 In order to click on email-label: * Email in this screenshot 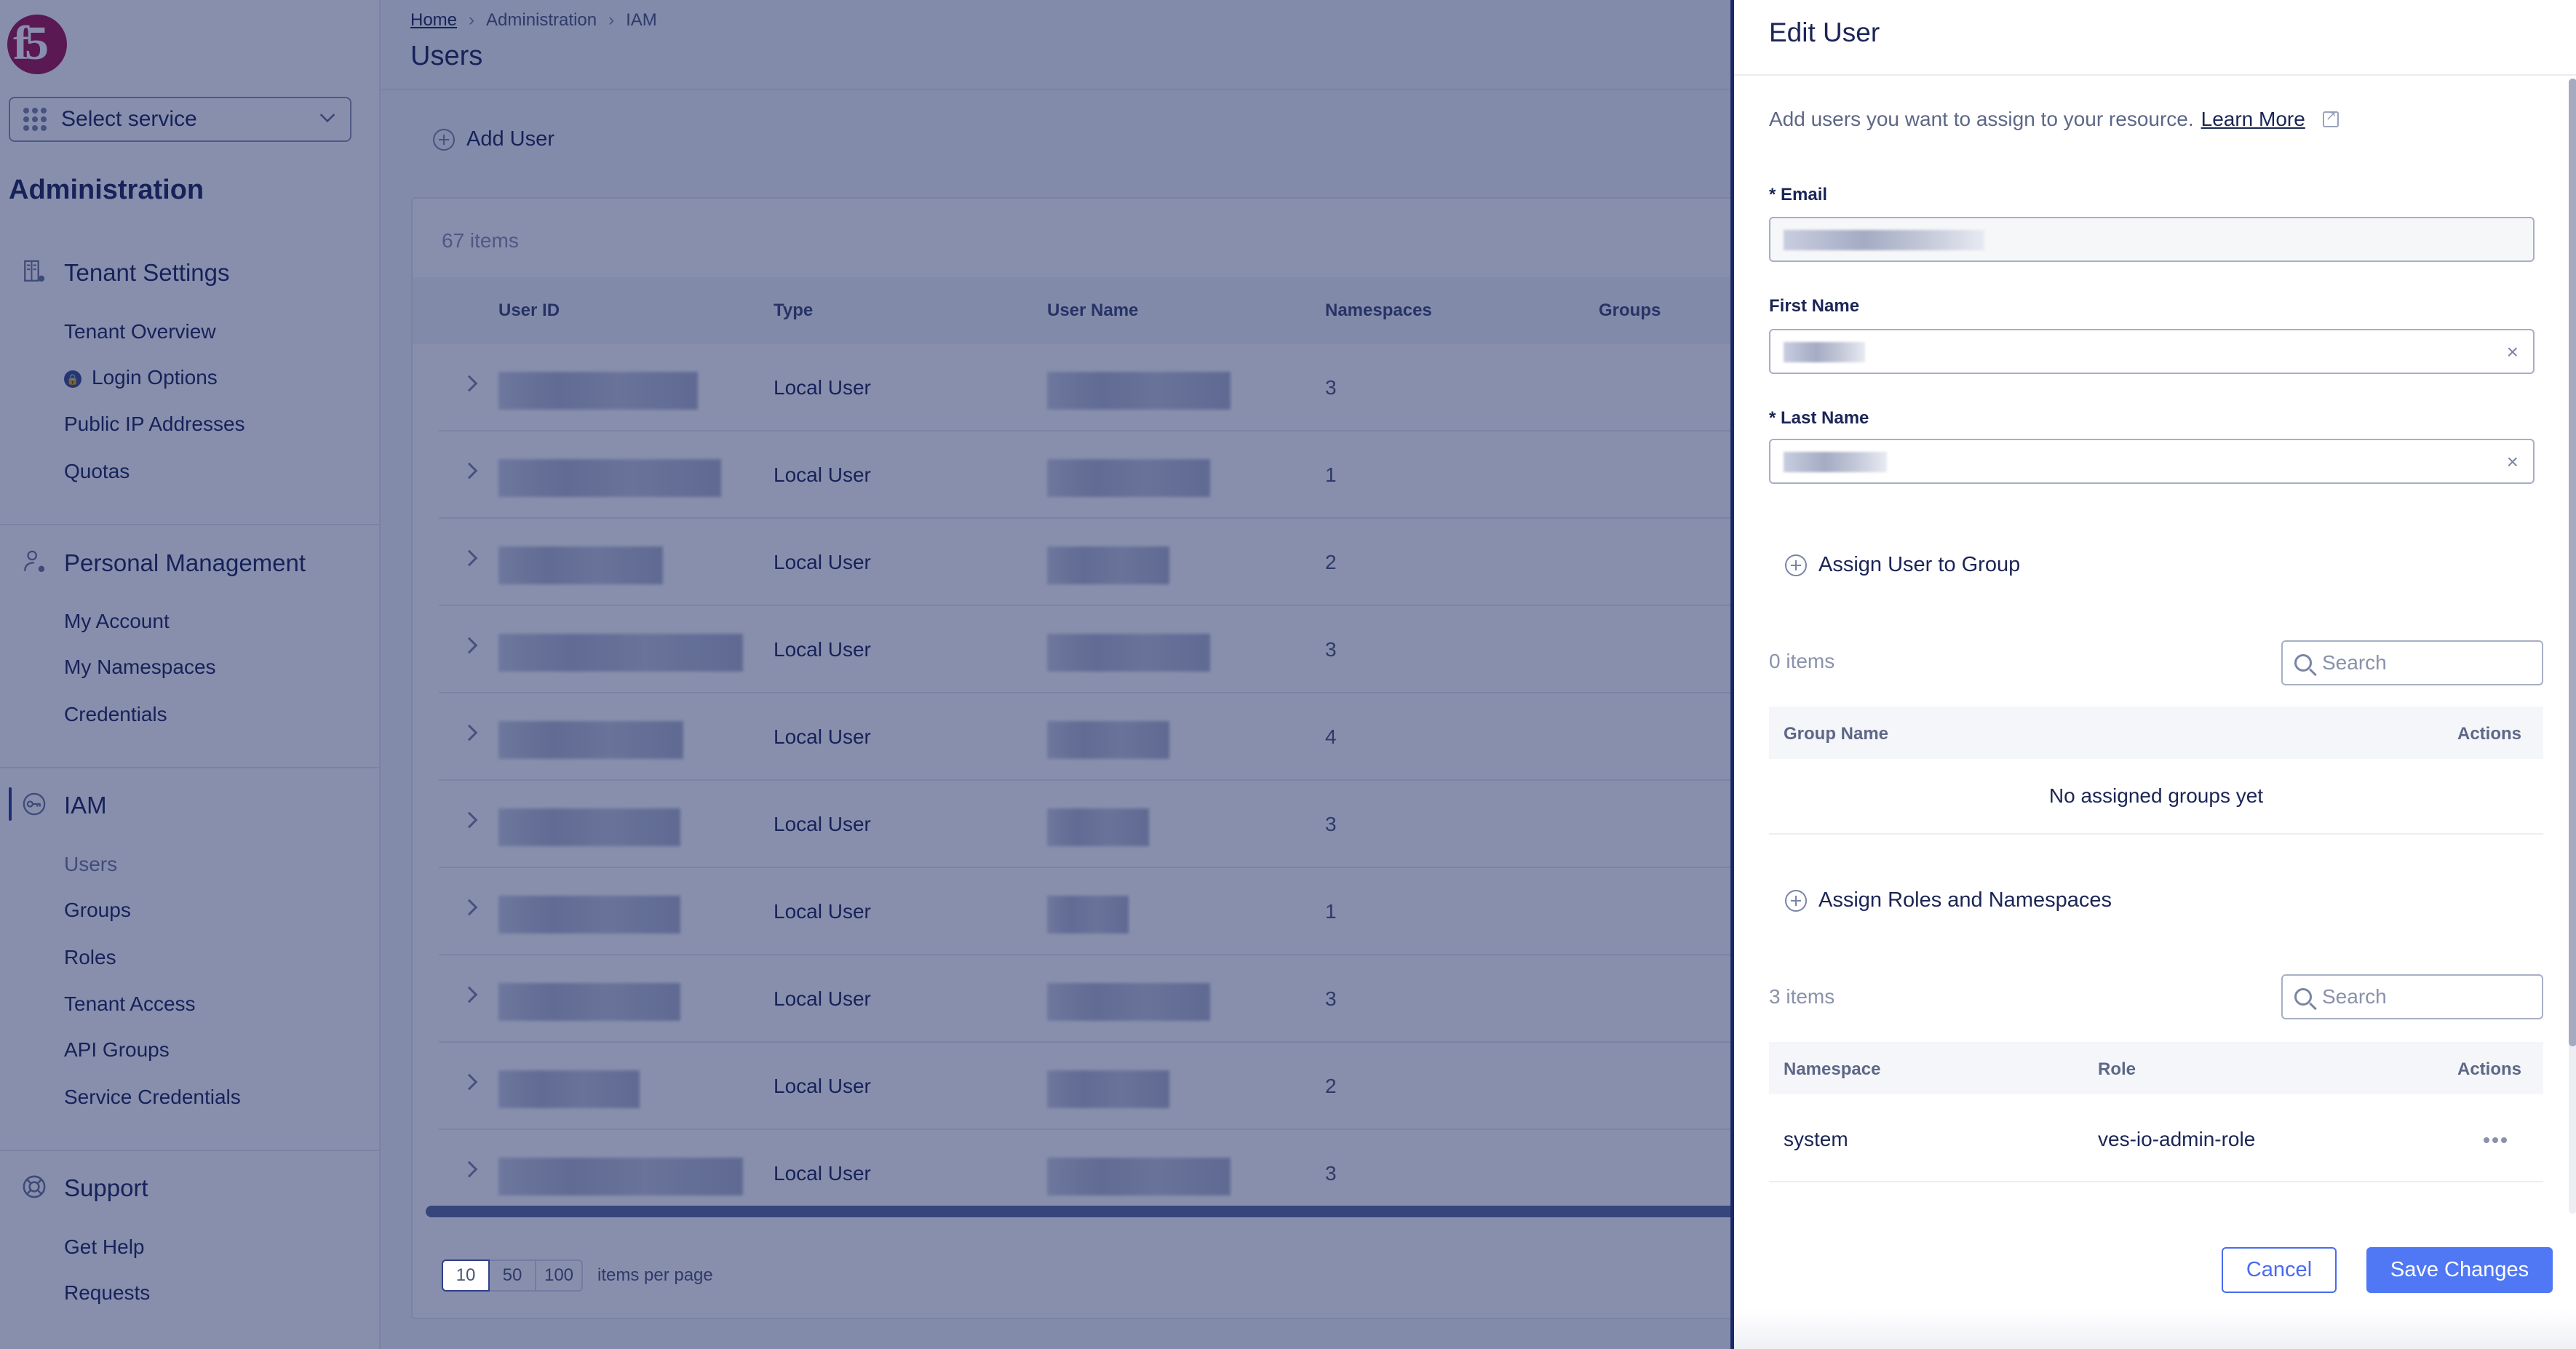, I will do `click(1799, 195)`.